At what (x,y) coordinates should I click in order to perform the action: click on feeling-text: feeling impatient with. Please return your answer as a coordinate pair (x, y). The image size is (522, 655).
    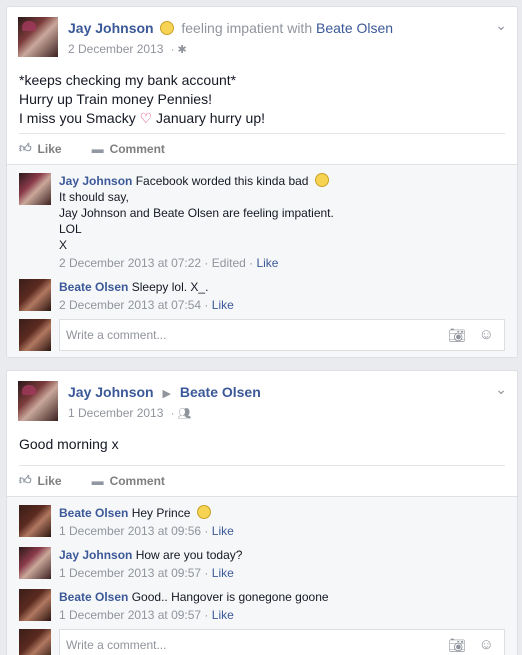
    Looking at the image, I should click on (247, 28).